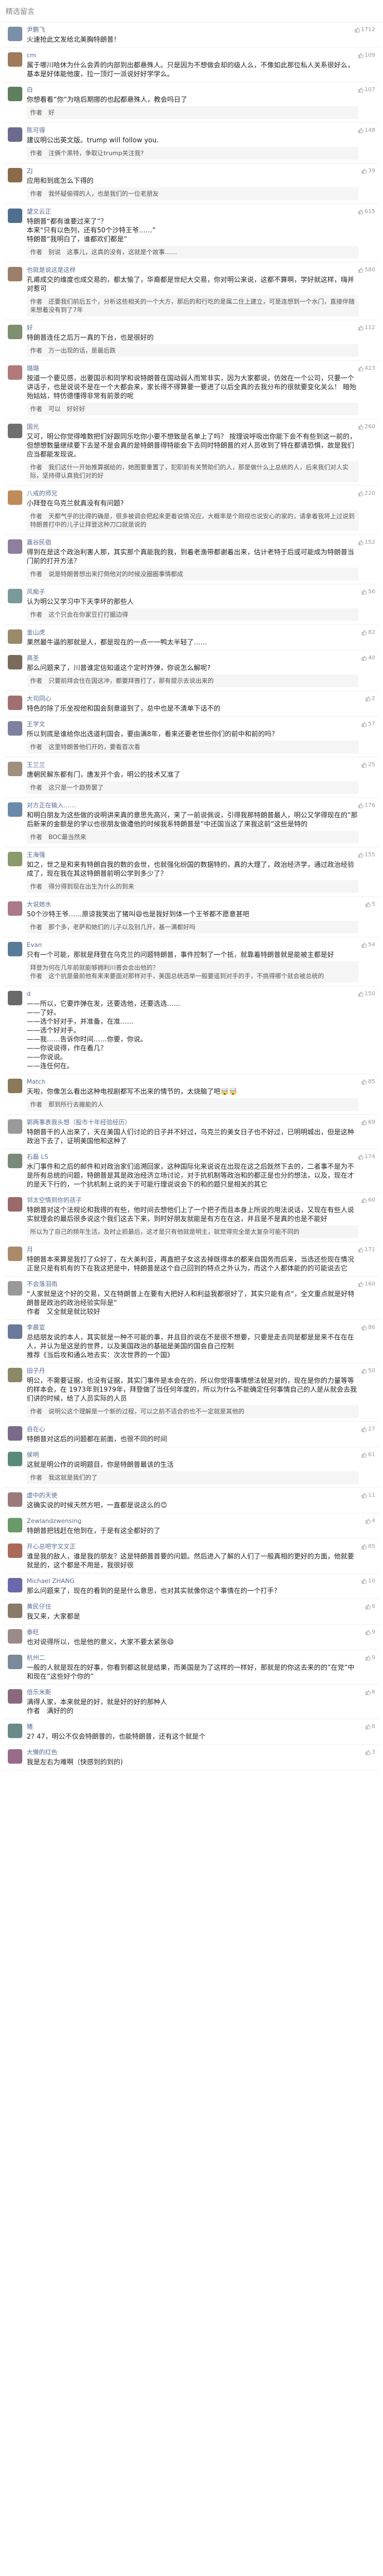 Image resolution: width=383 pixels, height=2576 pixels. What do you see at coordinates (368, 724) in the screenshot?
I see `like-button: 57` at bounding box center [368, 724].